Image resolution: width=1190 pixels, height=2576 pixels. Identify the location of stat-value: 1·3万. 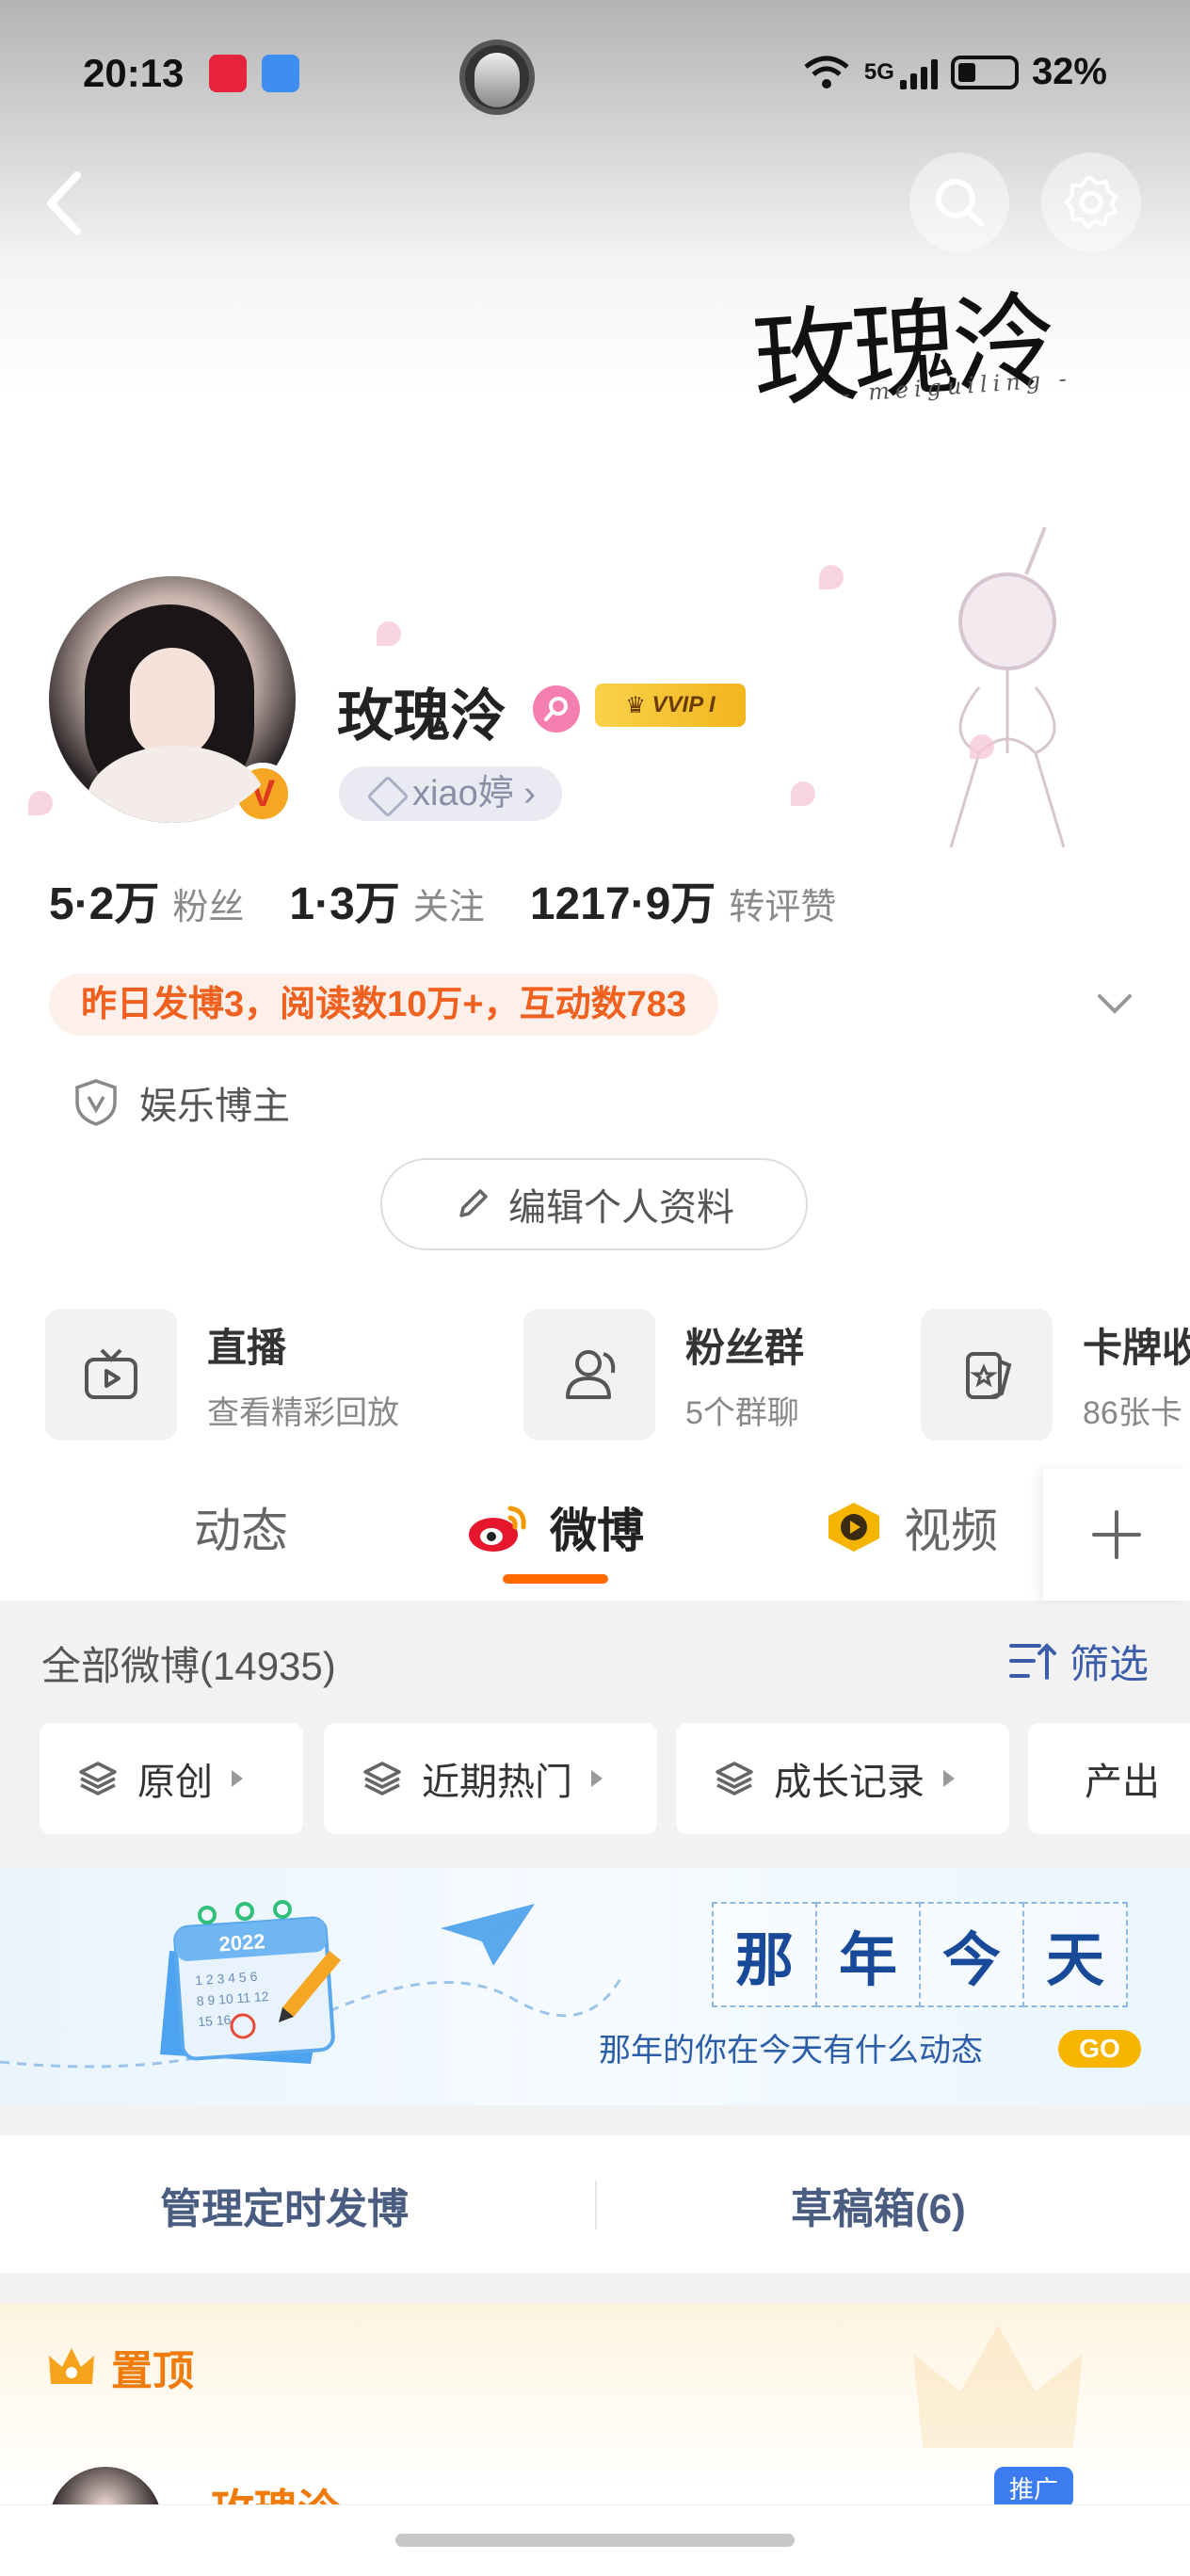
(344, 904).